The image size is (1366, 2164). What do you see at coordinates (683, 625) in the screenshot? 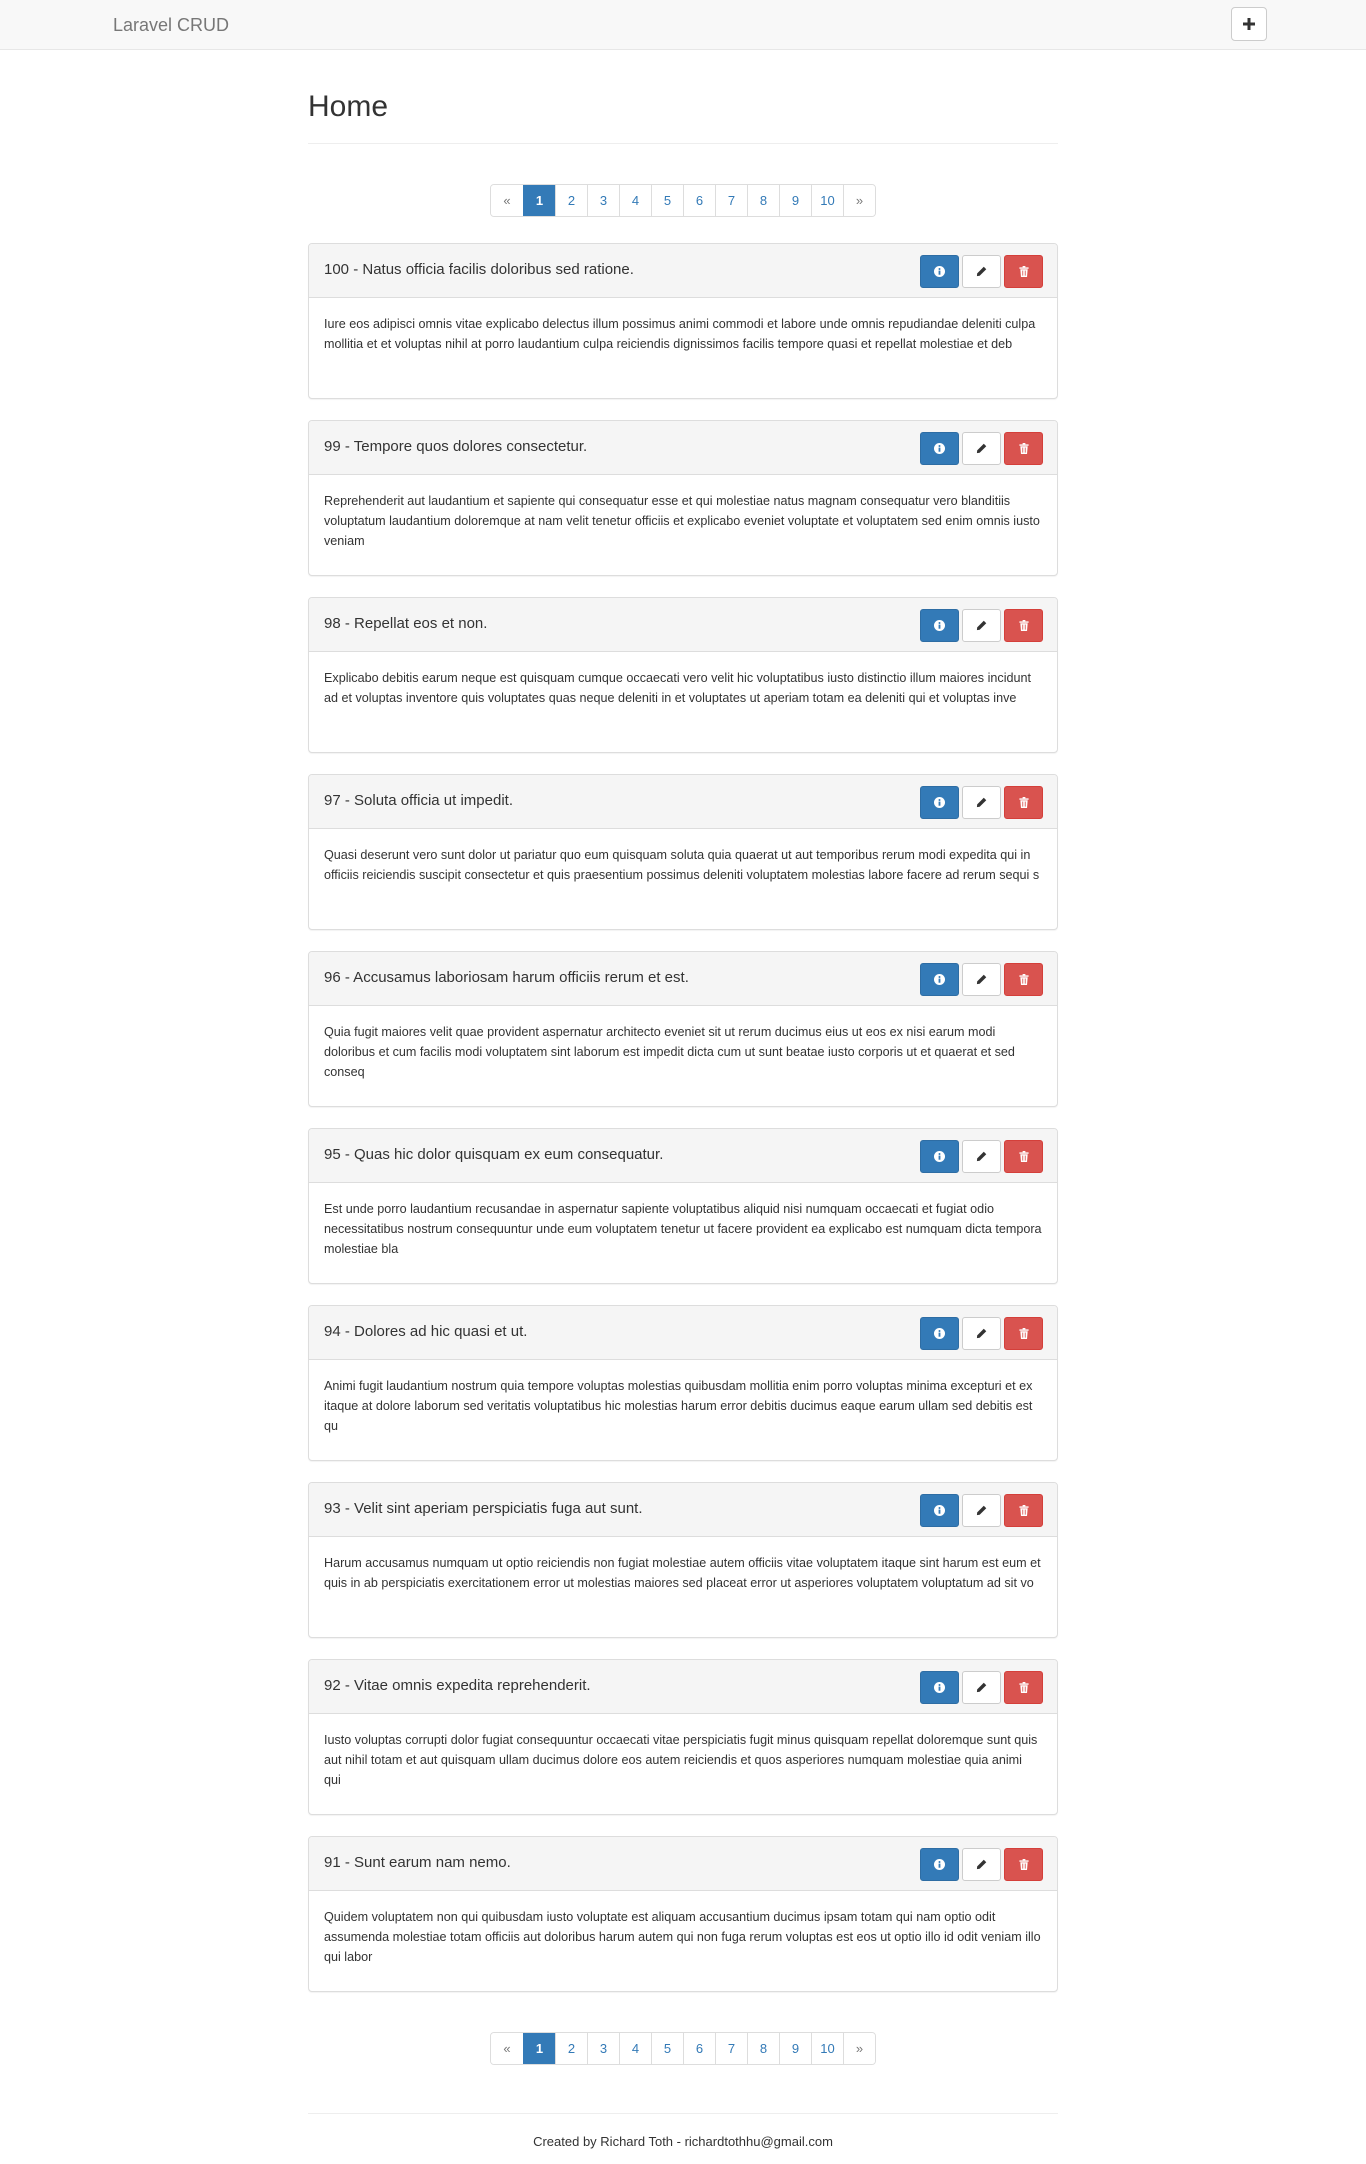
I see `post-heading: 98 - Repellat eos et non.` at bounding box center [683, 625].